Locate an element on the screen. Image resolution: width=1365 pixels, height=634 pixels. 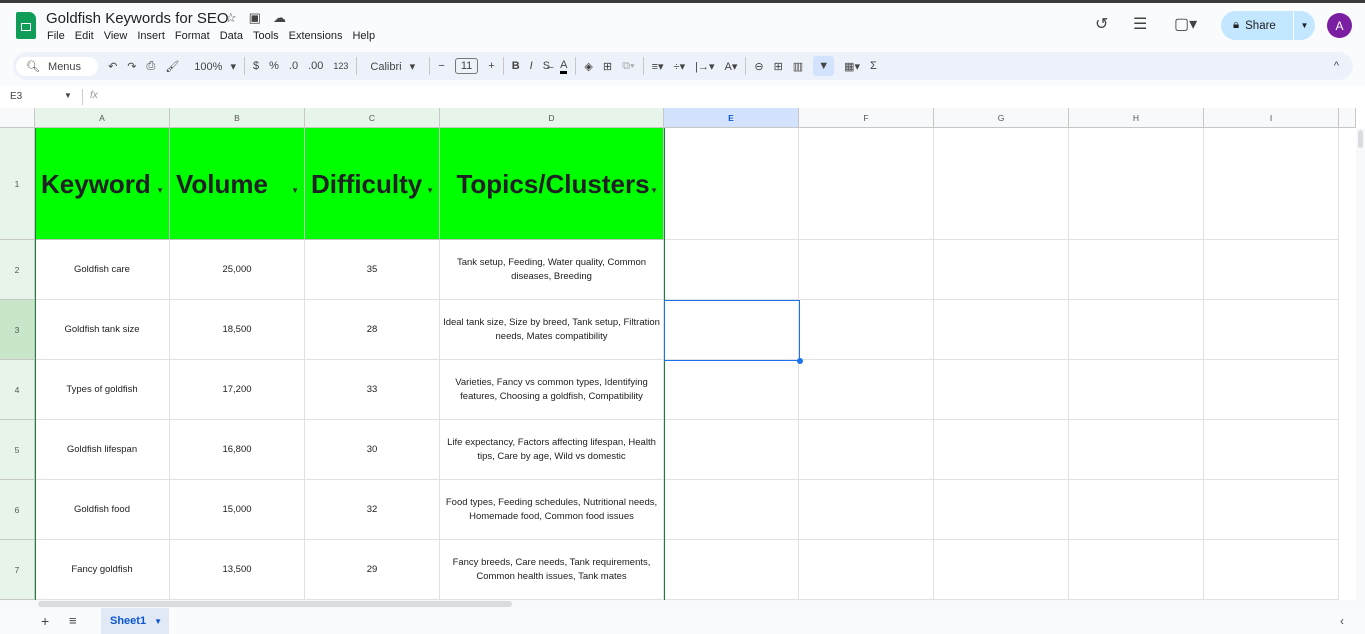
cell-c7: 29 is located at coordinates (372, 570).